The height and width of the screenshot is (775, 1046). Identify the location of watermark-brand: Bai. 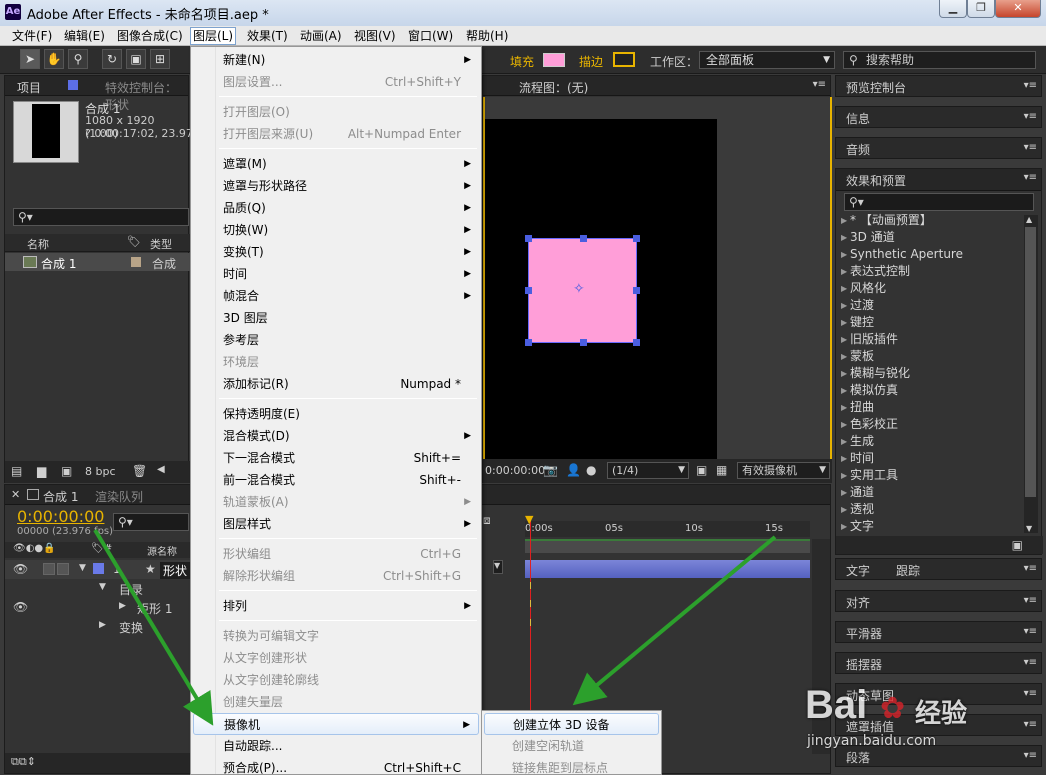
(836, 705).